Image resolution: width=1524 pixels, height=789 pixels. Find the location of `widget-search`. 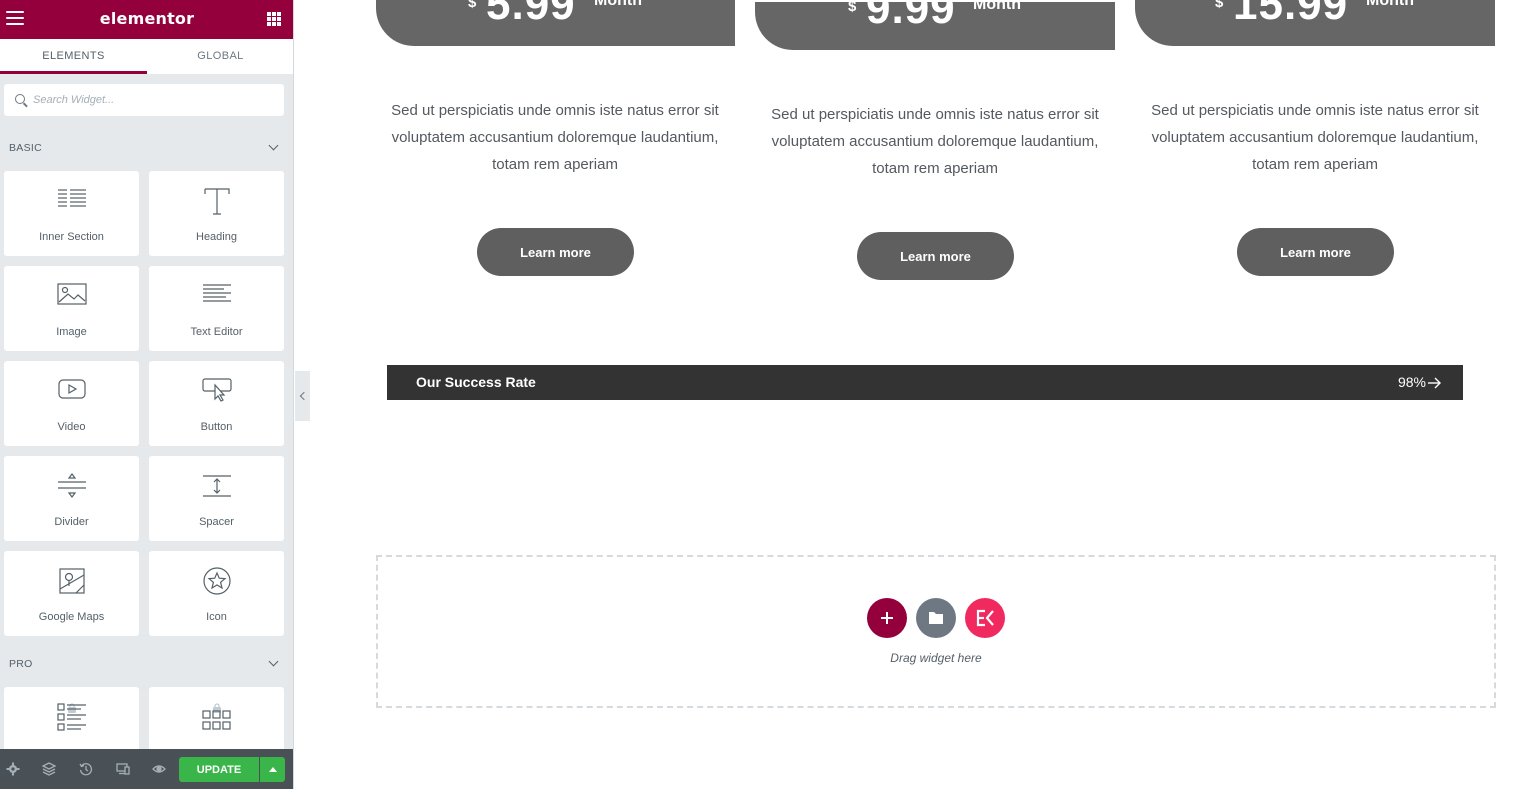

widget-search is located at coordinates (144, 100).